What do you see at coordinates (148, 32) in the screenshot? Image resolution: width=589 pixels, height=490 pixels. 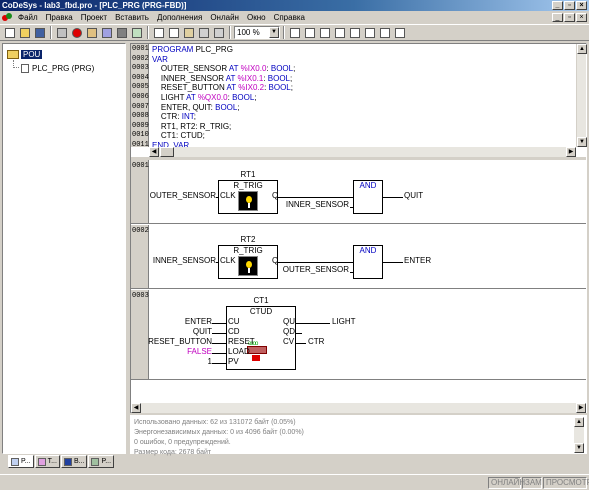 I see `toolbar-separator` at bounding box center [148, 32].